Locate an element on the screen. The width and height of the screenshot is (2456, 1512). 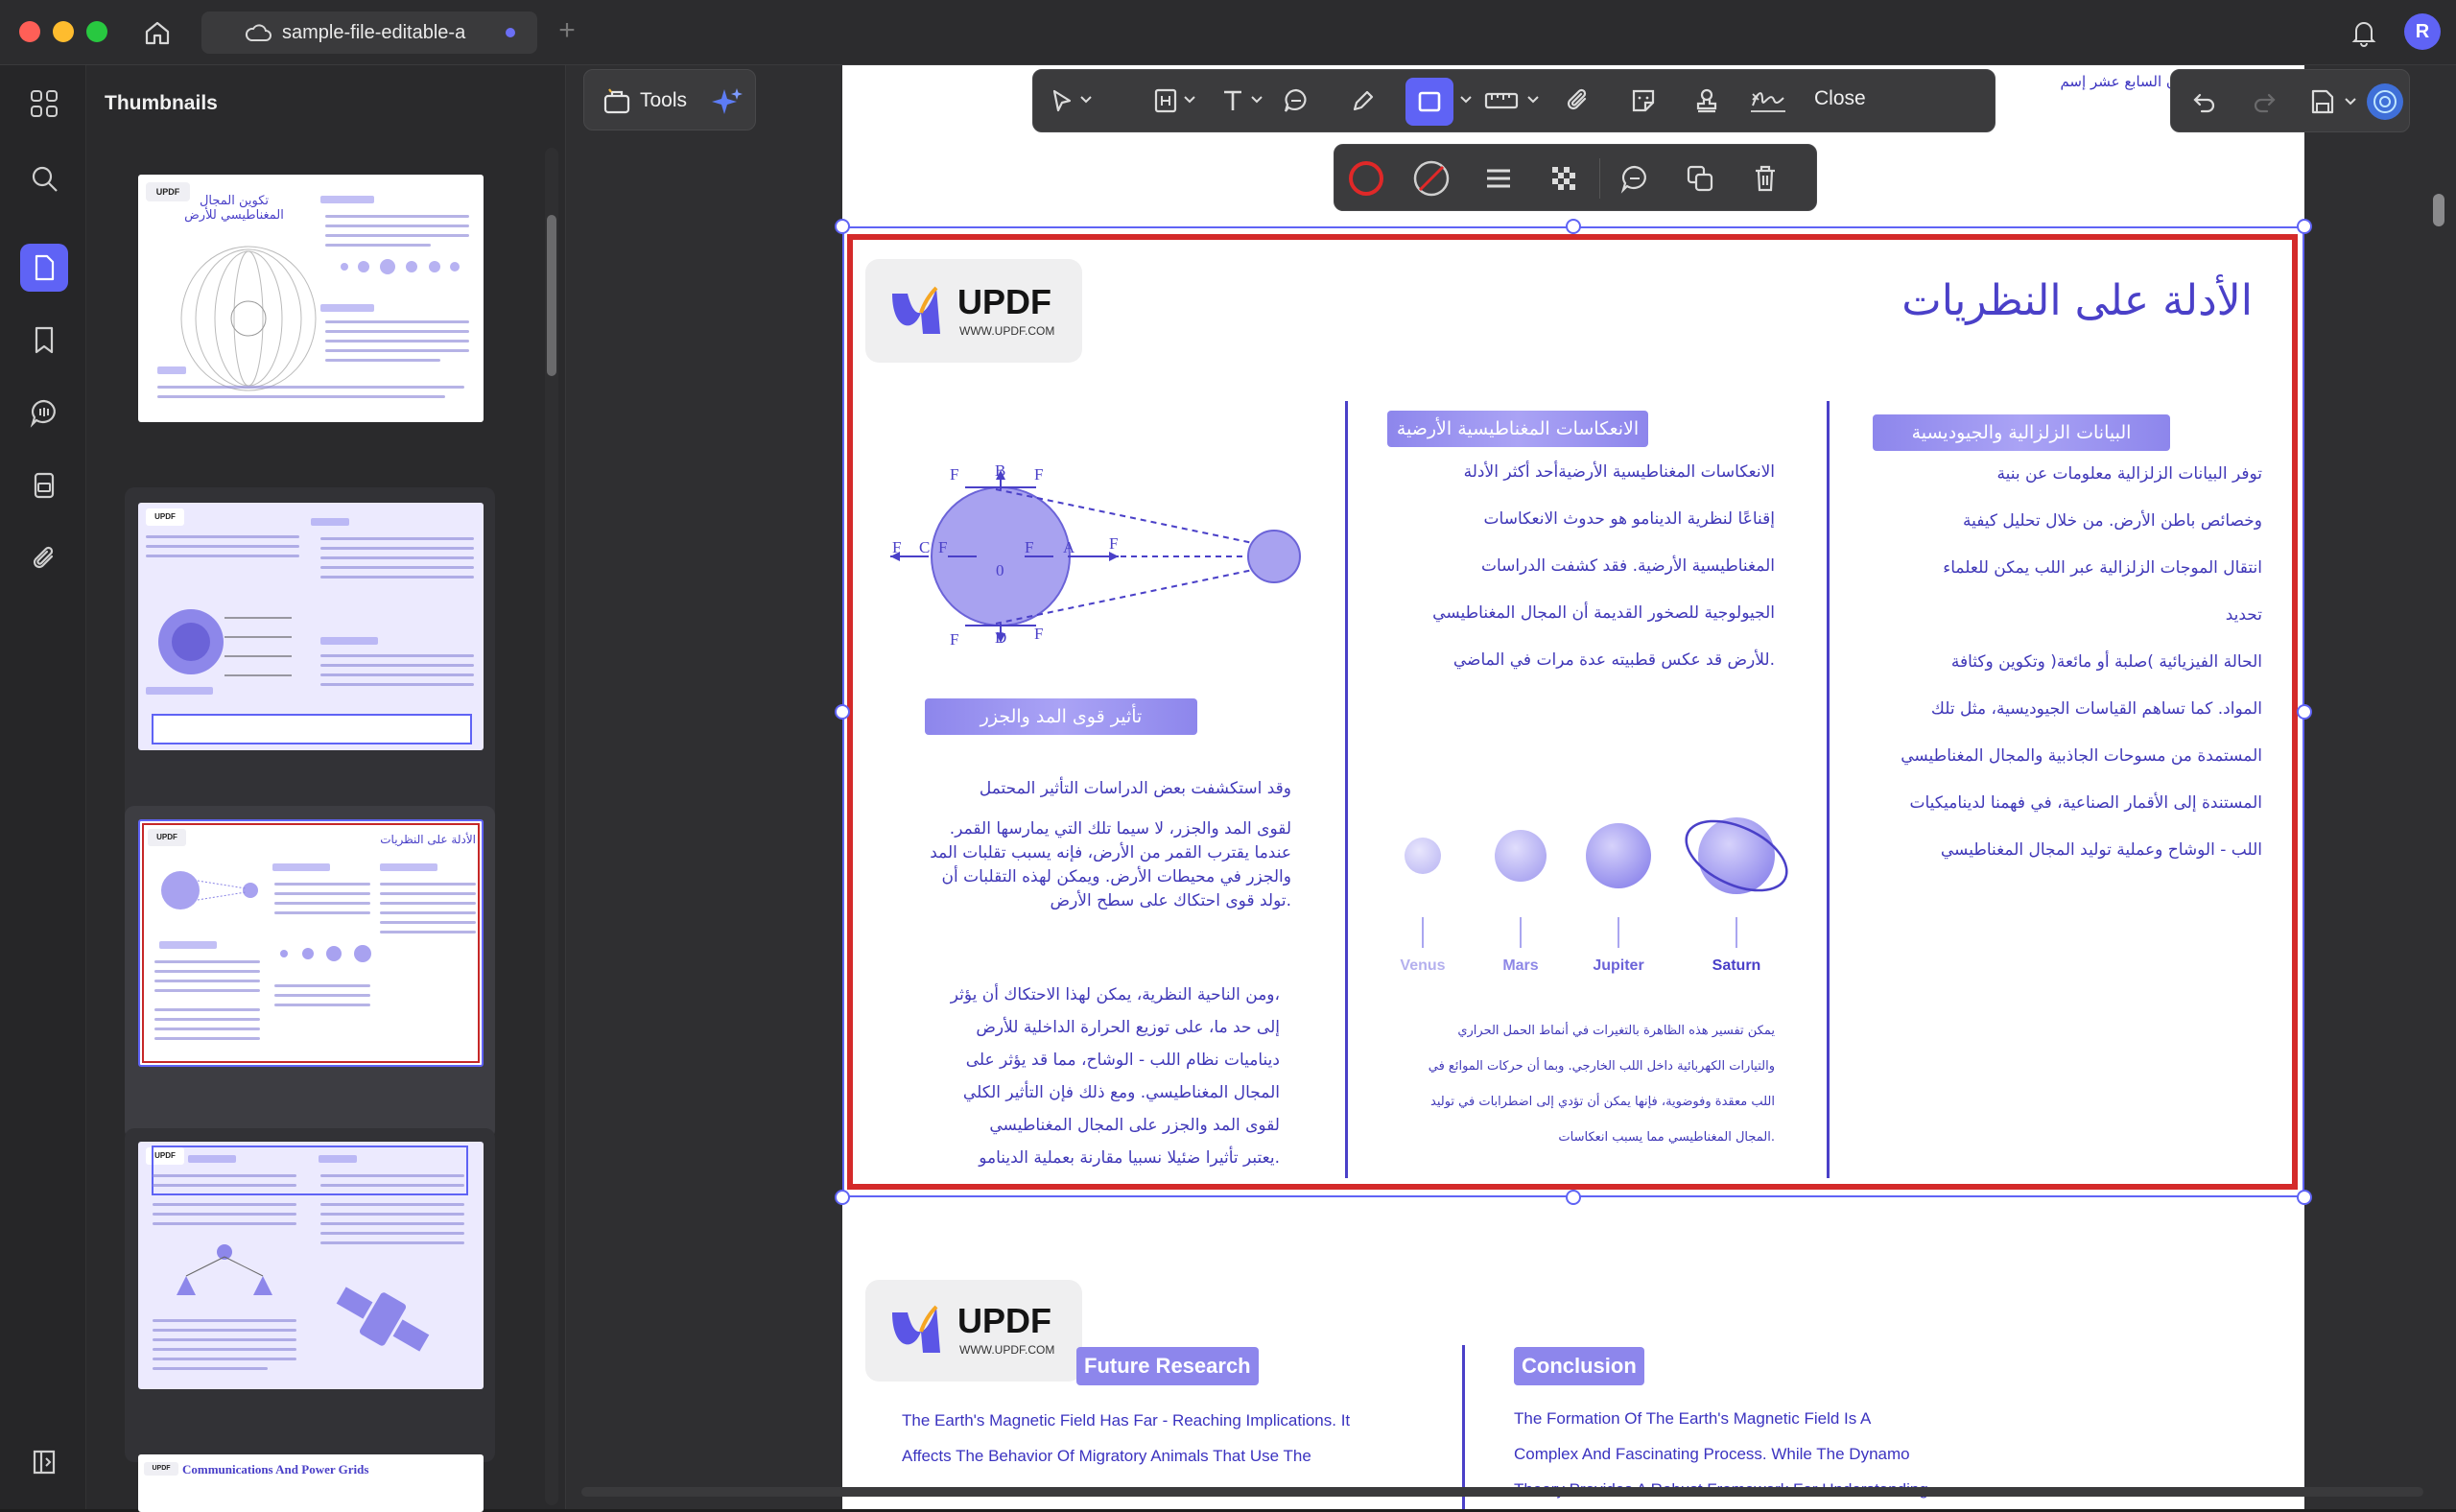
thumbnail-page-5-image: UPDF Communications And Power Grids is located at coordinates (311, 1483).